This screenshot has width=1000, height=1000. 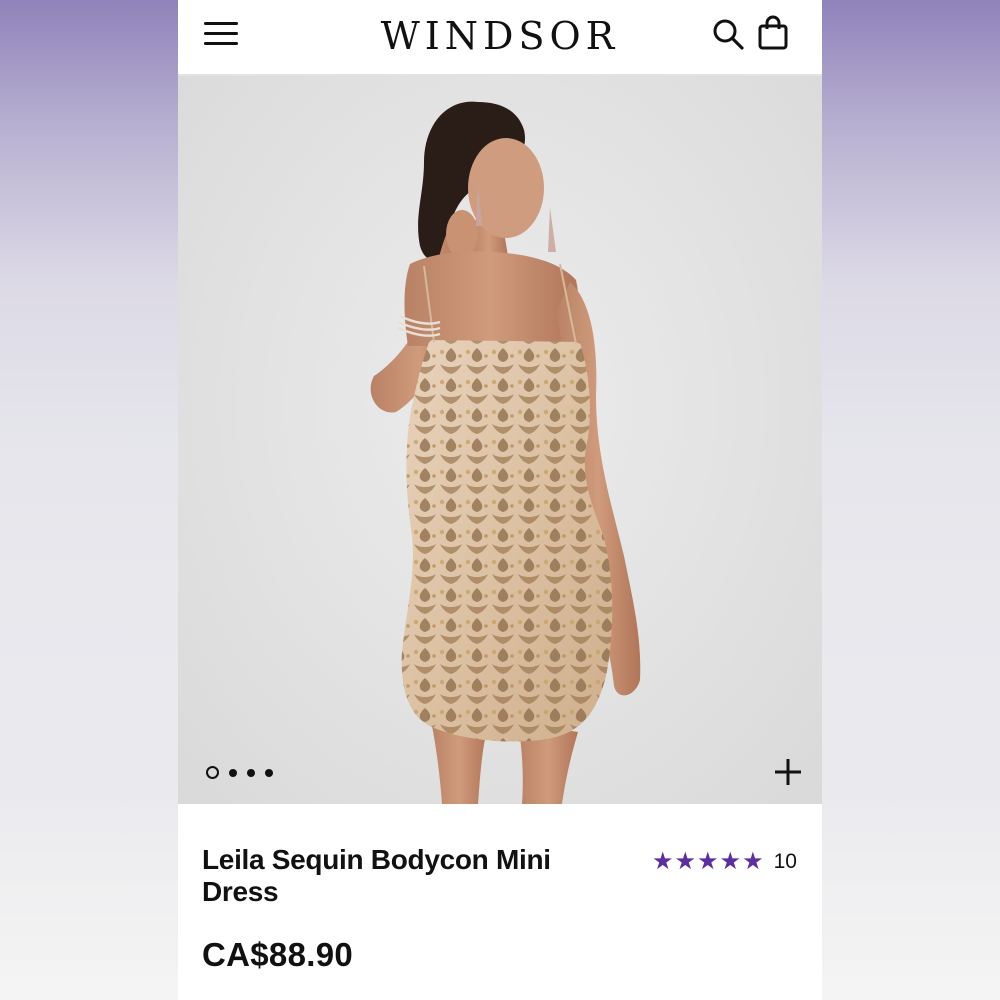 I want to click on product-title: Leila Sequin Bodycon Mini Dress, so click(x=376, y=875).